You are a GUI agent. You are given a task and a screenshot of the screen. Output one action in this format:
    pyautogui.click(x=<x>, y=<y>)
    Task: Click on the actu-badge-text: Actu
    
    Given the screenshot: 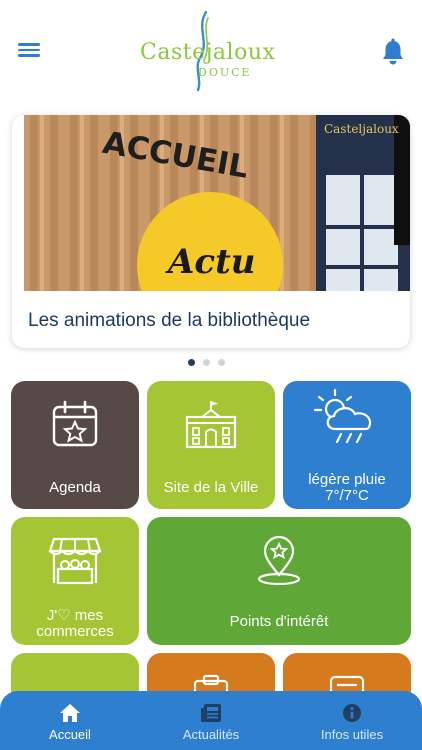 What is the action you would take?
    pyautogui.click(x=210, y=262)
    